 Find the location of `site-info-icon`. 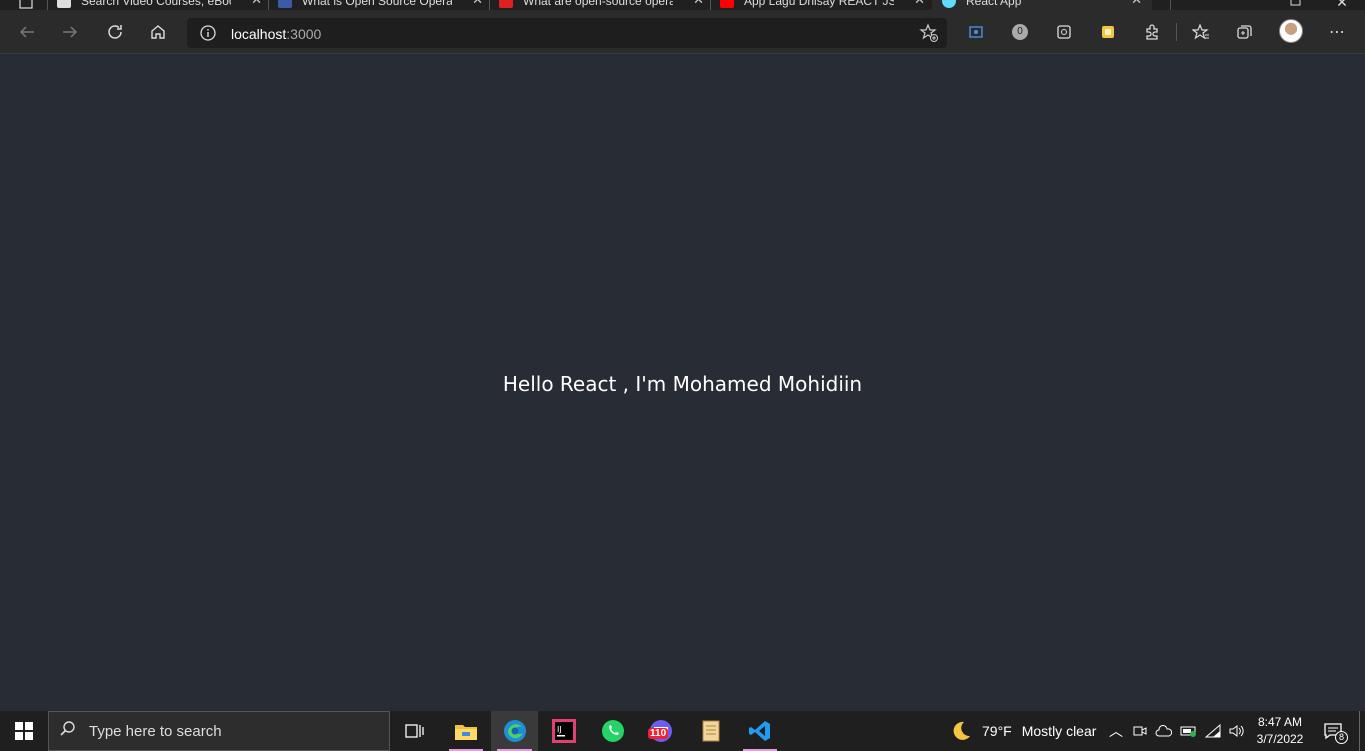

site-info-icon is located at coordinates (208, 35).